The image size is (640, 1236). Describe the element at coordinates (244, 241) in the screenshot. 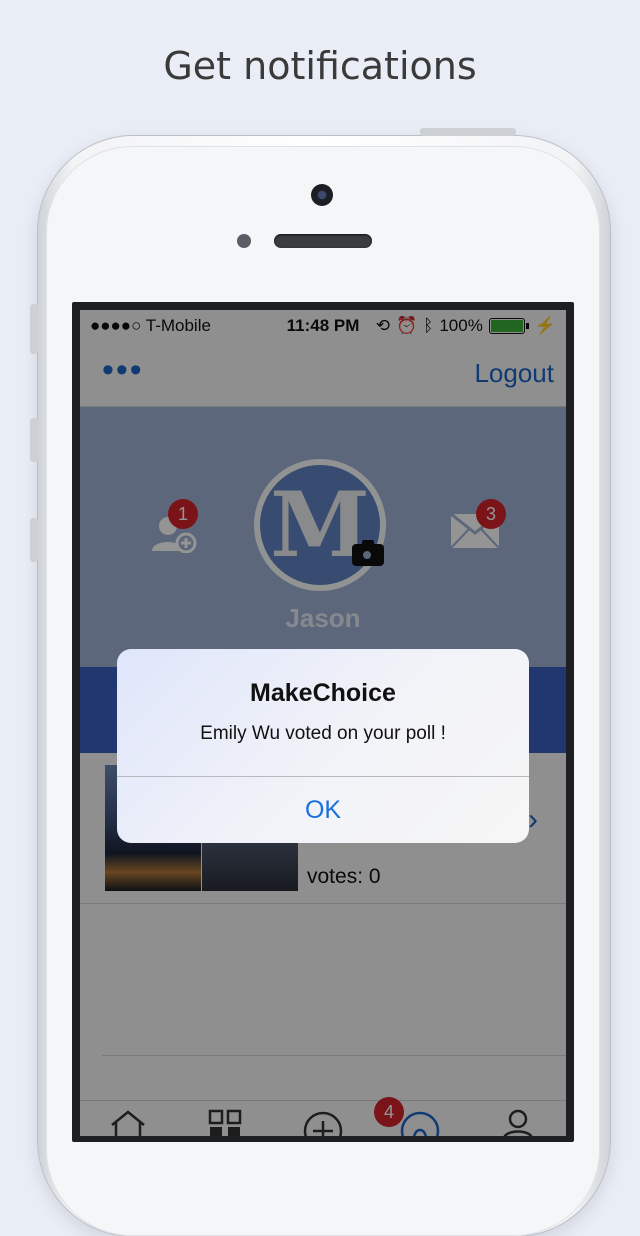

I see `proximity-sensor` at that location.